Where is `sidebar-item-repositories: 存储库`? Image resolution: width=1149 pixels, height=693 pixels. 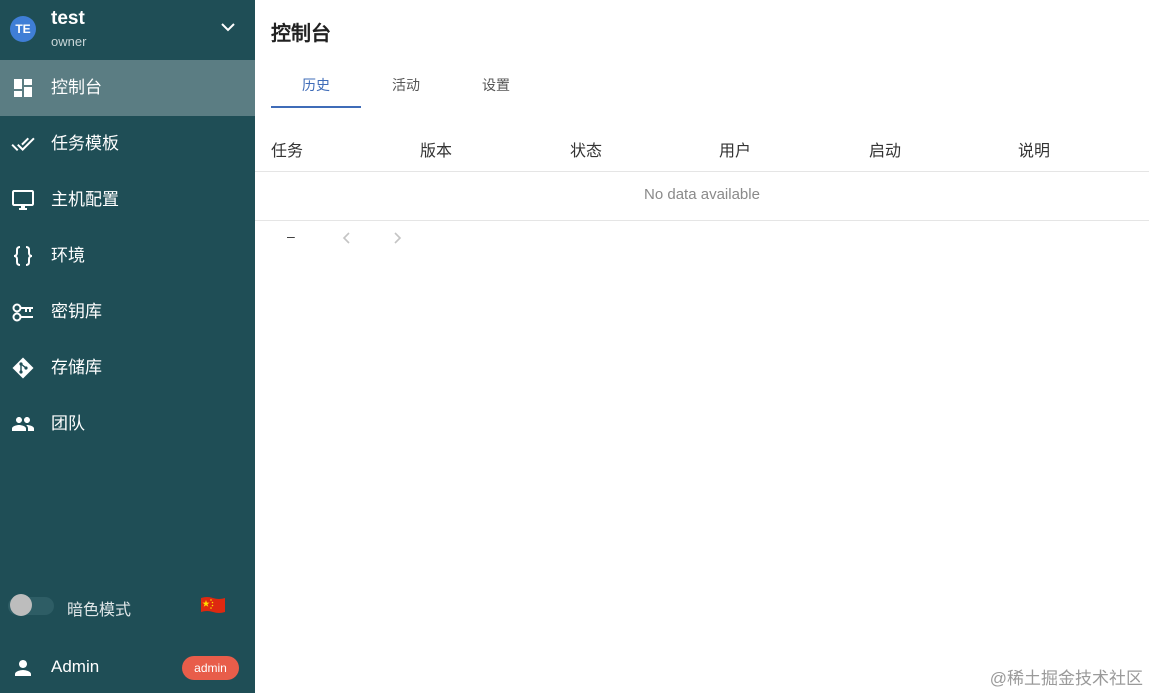
sidebar-item-repositories: 存储库 is located at coordinates (127, 368).